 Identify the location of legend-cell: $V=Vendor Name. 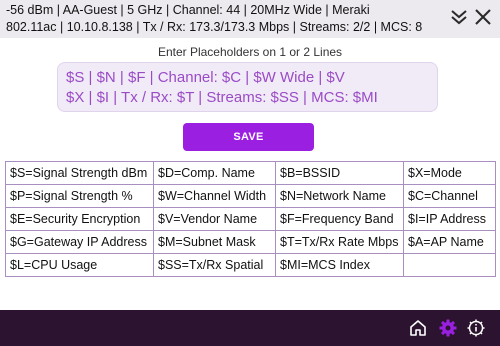
(214, 219).